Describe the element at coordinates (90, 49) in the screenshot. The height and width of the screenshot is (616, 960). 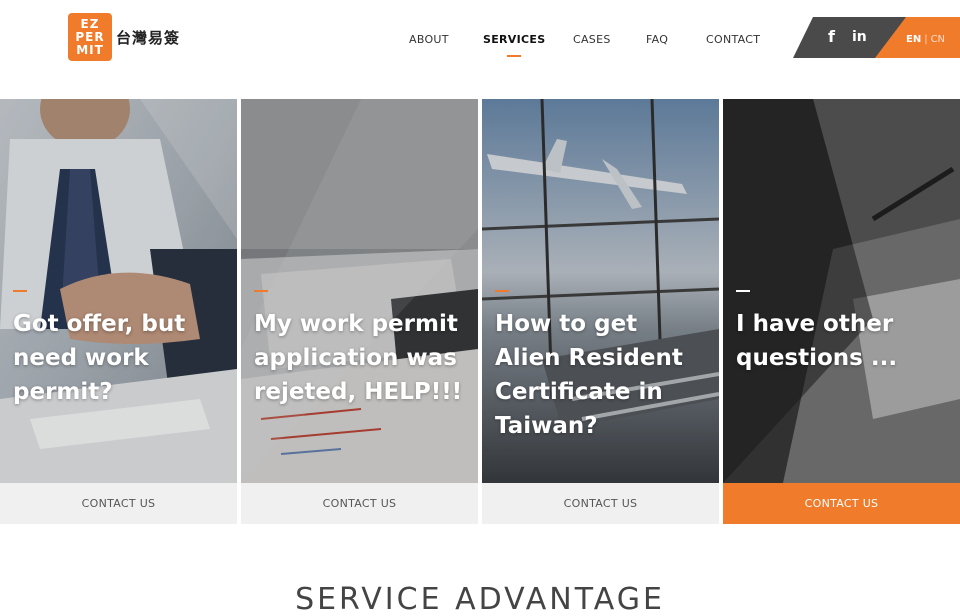
I see `logo-line-3: MIT` at that location.